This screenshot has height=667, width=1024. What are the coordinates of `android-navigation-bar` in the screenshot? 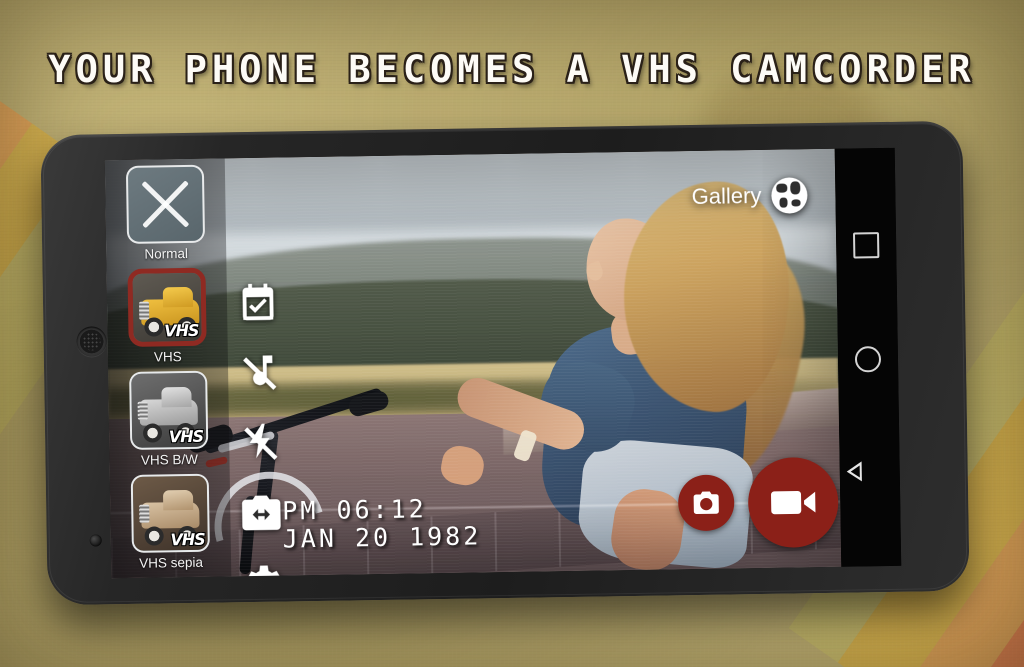 It's located at (868, 357).